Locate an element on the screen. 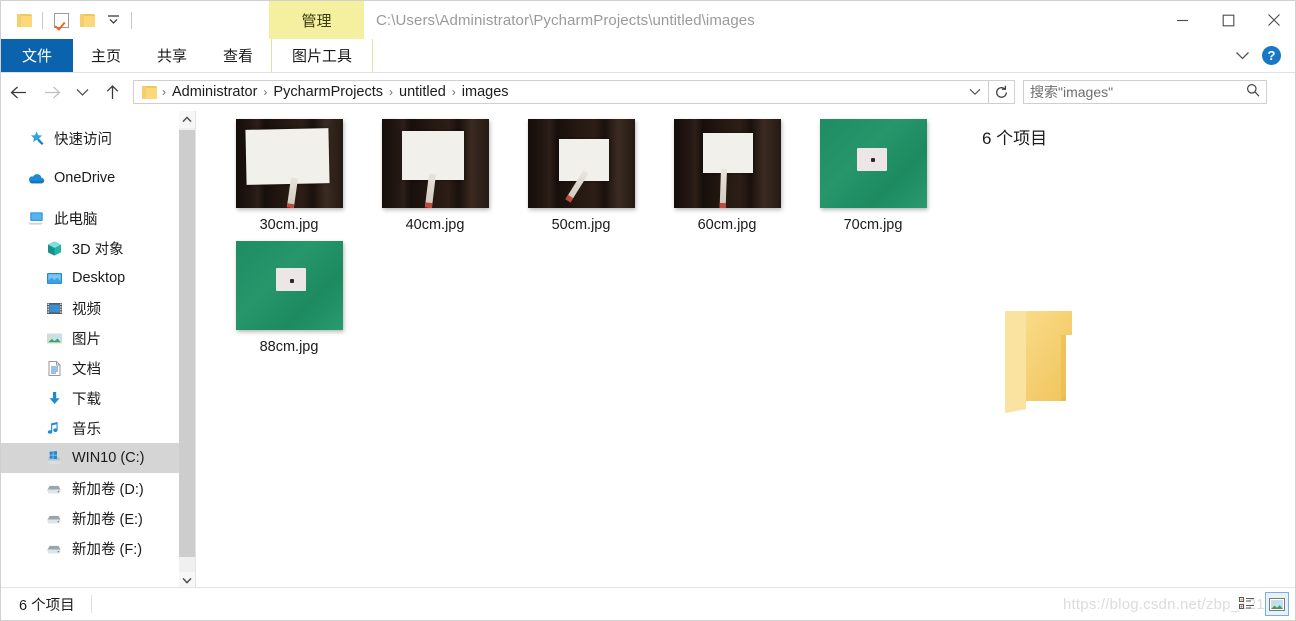  ribbon-right-controls: ? is located at coordinates (1262, 55).